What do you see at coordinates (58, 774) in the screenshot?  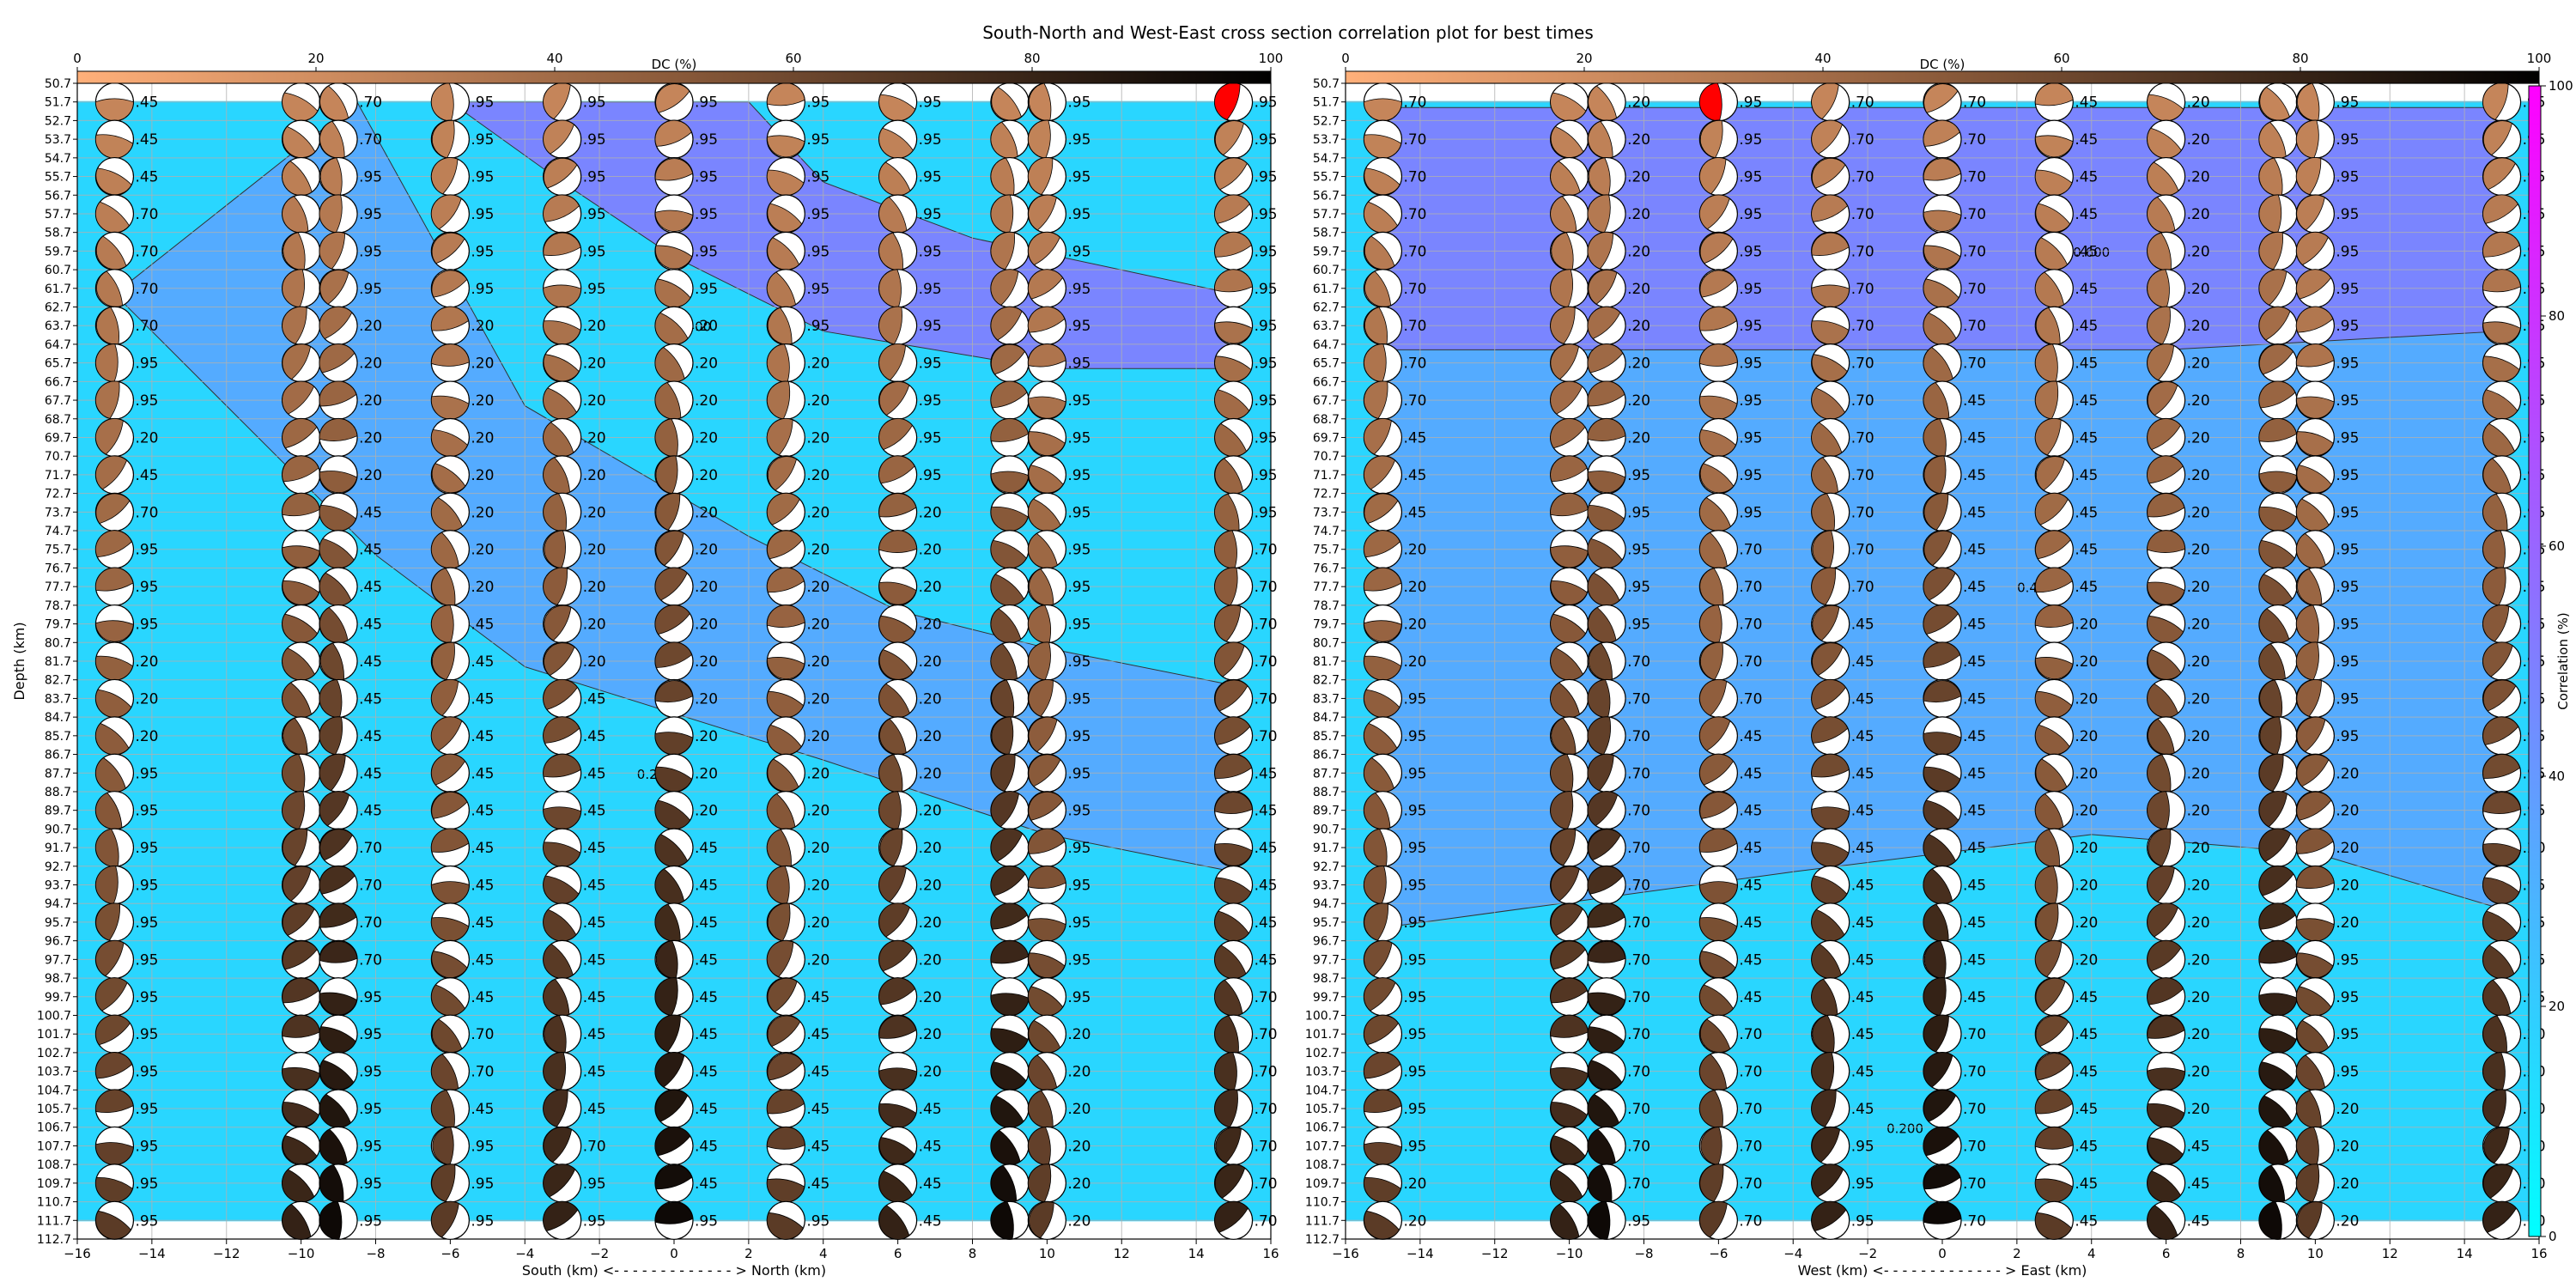 I see `y-tick-label: 87.7` at bounding box center [58, 774].